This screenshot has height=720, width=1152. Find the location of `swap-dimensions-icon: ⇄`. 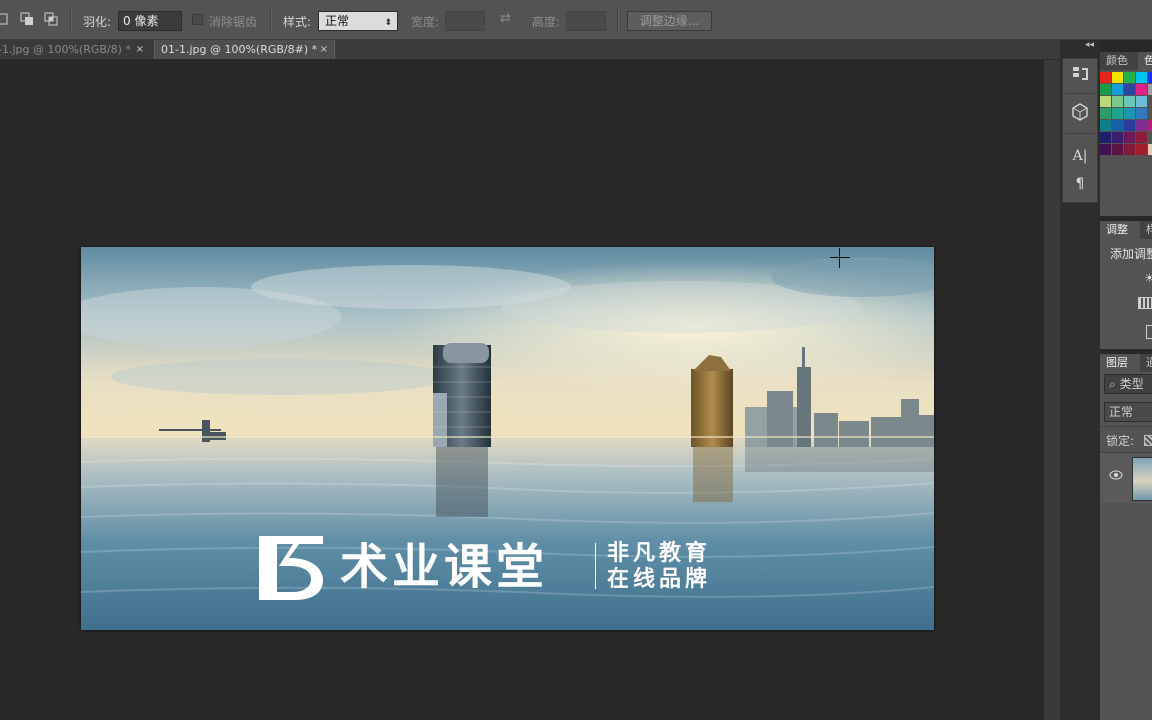

swap-dimensions-icon: ⇄ is located at coordinates (507, 19).